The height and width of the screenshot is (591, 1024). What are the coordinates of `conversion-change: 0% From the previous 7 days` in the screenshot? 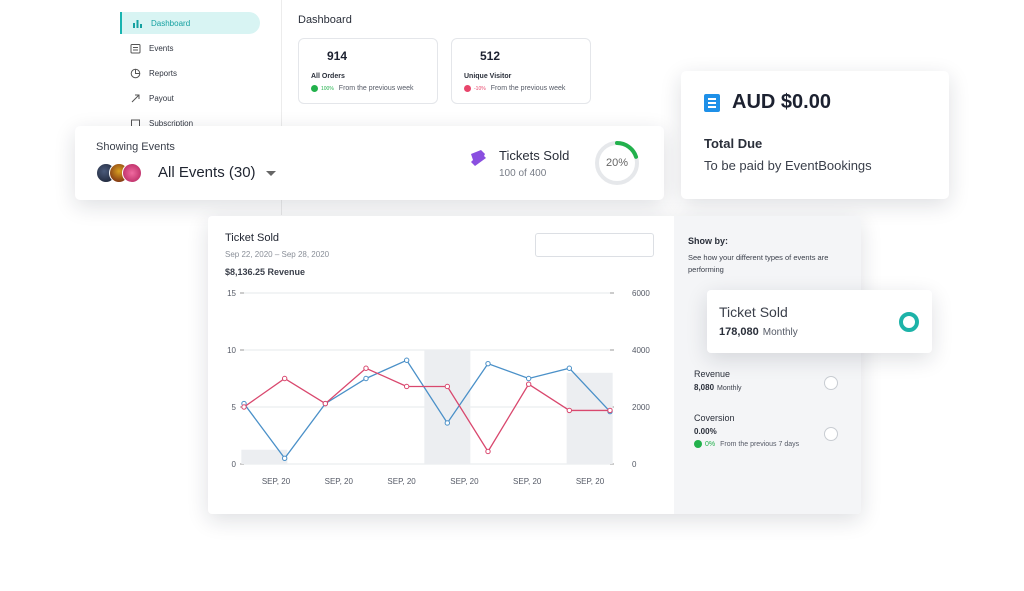 It's located at (746, 444).